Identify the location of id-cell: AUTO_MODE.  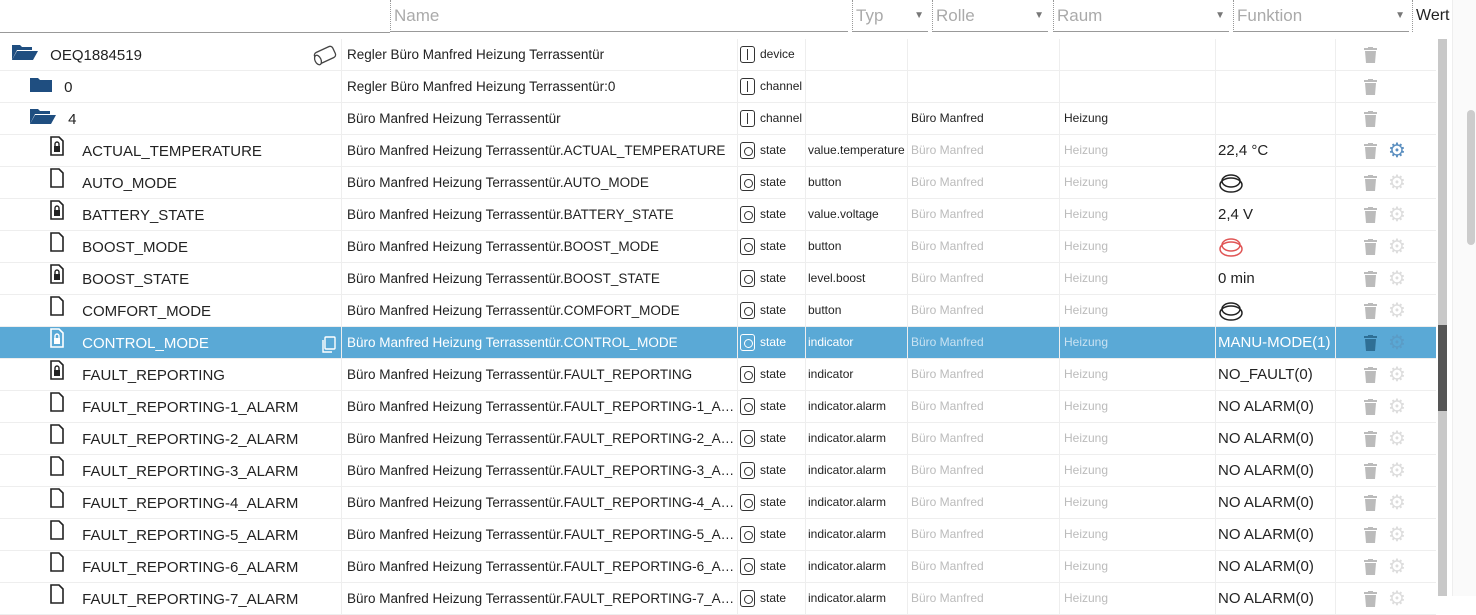
(171, 183).